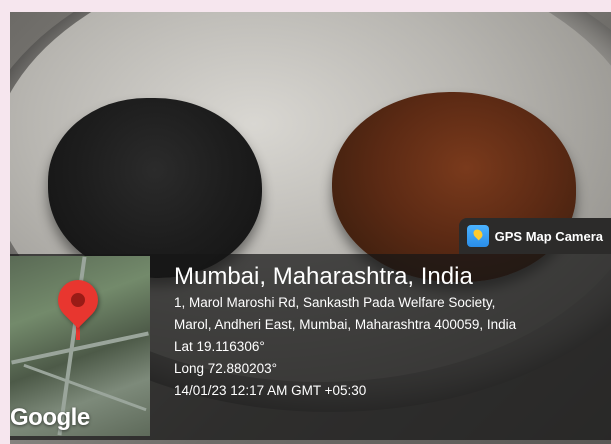 Image resolution: width=611 pixels, height=444 pixels. What do you see at coordinates (323, 276) in the screenshot?
I see `city-title: Mumbai, Maharashtra, India` at bounding box center [323, 276].